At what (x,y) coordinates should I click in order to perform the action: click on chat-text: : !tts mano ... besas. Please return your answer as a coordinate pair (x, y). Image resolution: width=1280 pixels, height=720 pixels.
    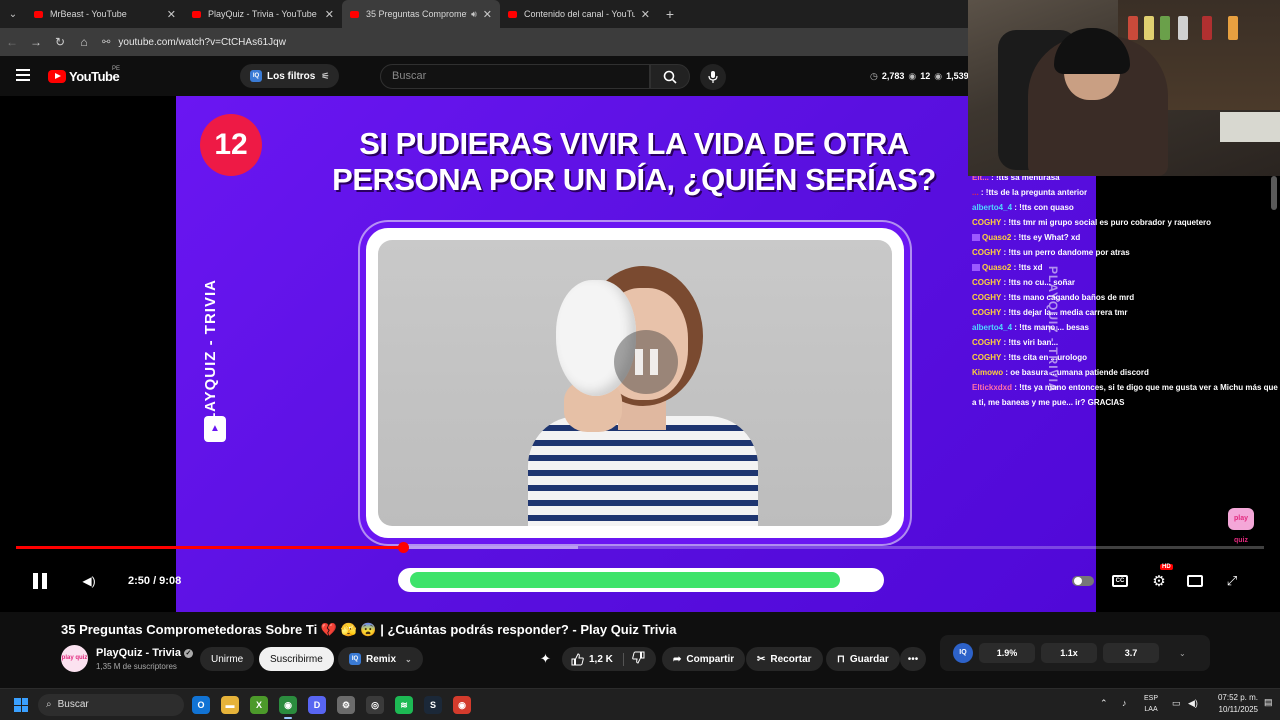
    Looking at the image, I should click on (1051, 327).